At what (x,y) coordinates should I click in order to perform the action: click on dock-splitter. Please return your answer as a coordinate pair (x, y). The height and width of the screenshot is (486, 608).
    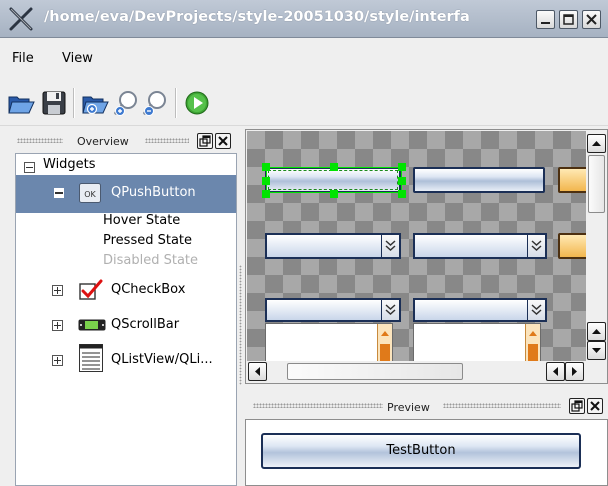
    Looking at the image, I should click on (240, 325).